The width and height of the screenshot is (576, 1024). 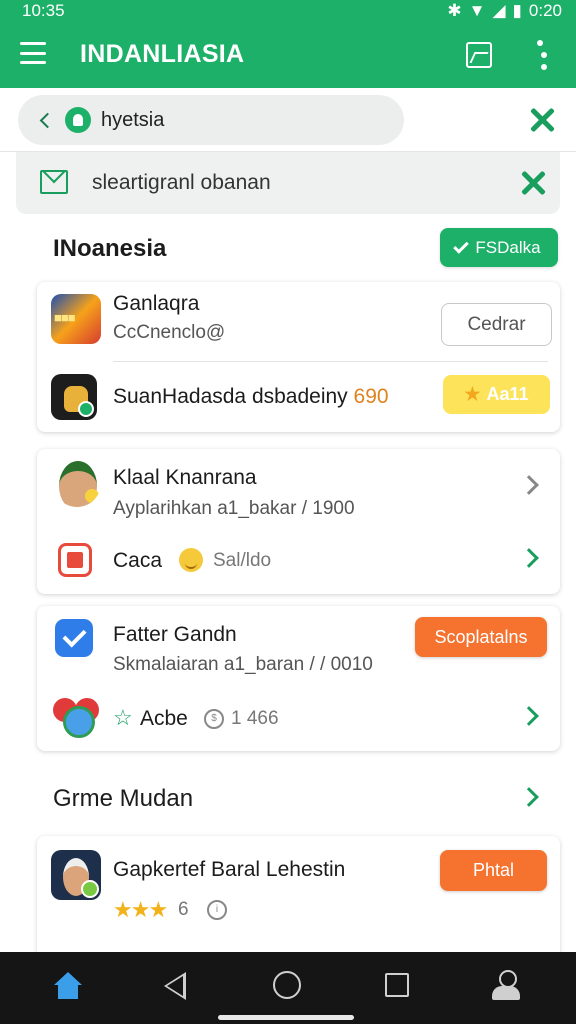 What do you see at coordinates (234, 508) in the screenshot?
I see `item-subtitle: Ayplarihkan a1_bakar / 1900` at bounding box center [234, 508].